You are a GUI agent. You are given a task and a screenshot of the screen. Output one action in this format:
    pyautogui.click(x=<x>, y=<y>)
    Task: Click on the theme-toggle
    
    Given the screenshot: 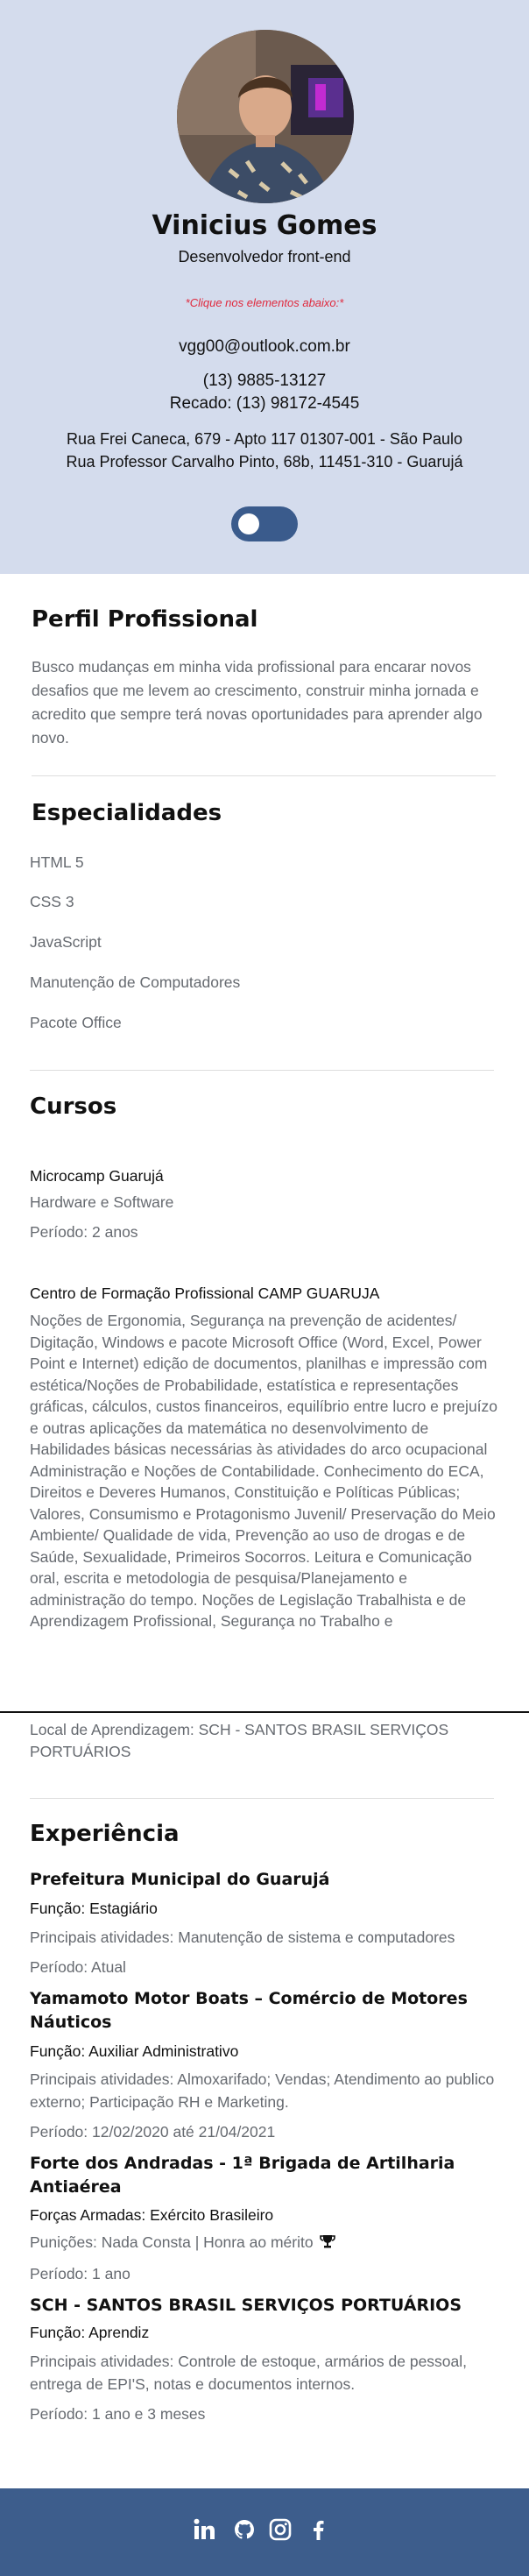 What is the action you would take?
    pyautogui.click(x=264, y=523)
    